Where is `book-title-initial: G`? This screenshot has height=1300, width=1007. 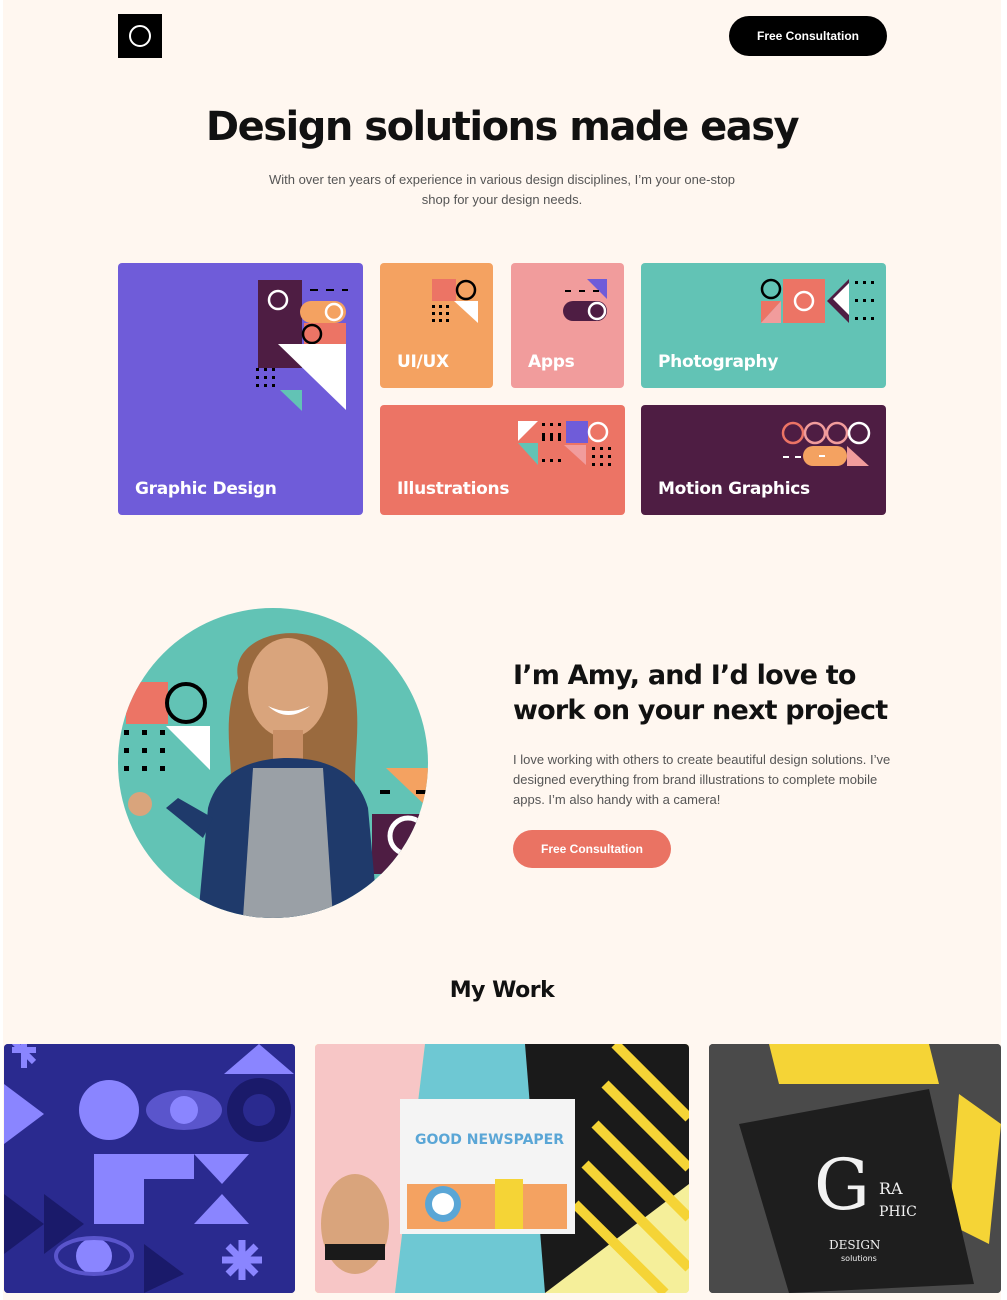
book-title-initial: G is located at coordinates (842, 1185).